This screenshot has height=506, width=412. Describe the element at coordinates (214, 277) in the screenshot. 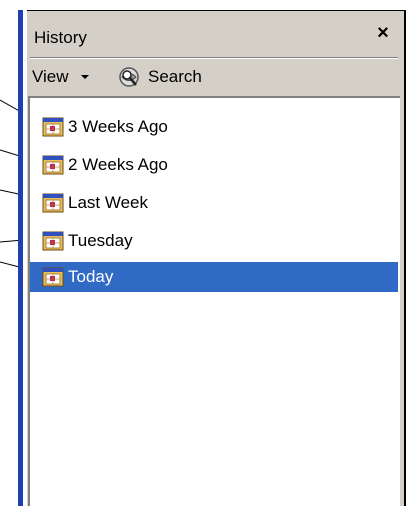

I see `history-item-today: Today` at that location.